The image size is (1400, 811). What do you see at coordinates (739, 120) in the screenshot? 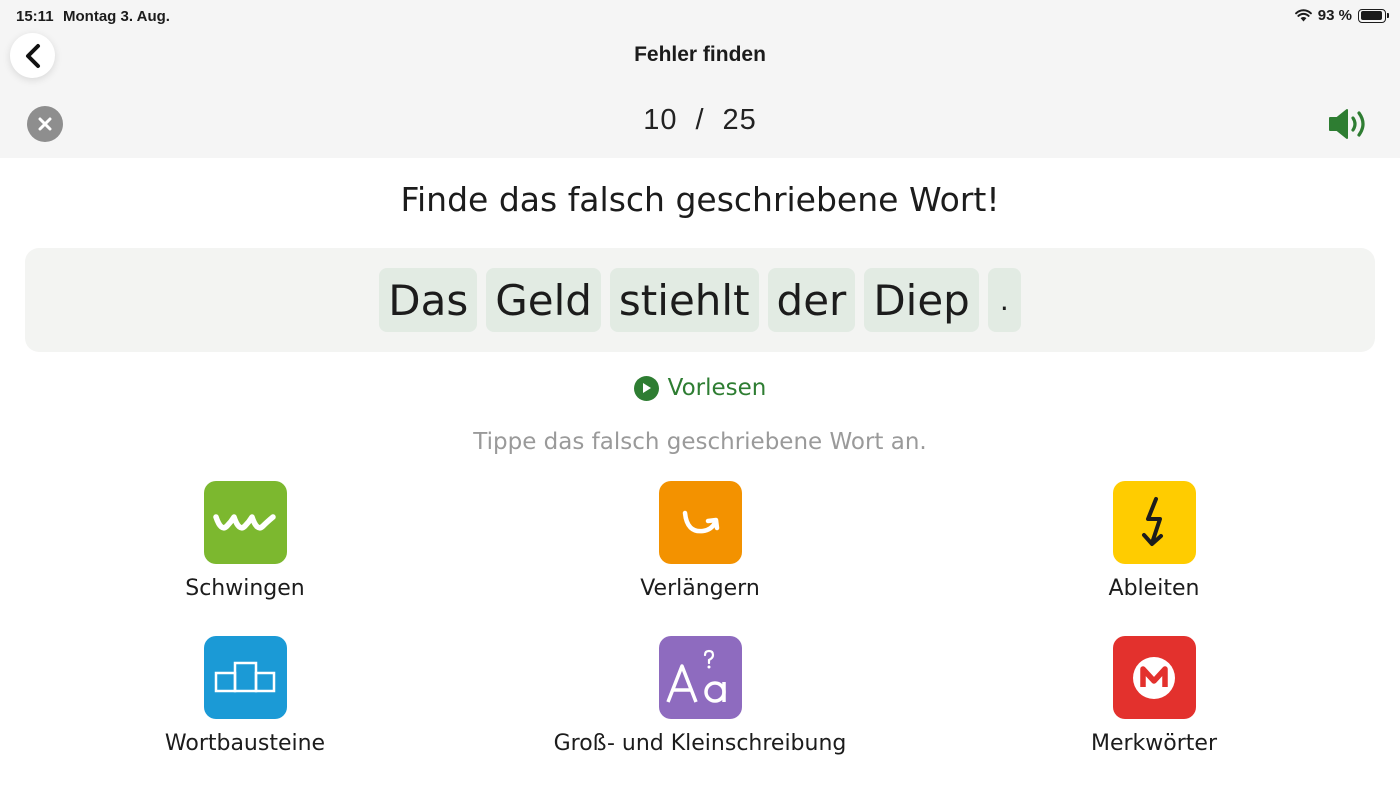
I see `progress-total: 25` at bounding box center [739, 120].